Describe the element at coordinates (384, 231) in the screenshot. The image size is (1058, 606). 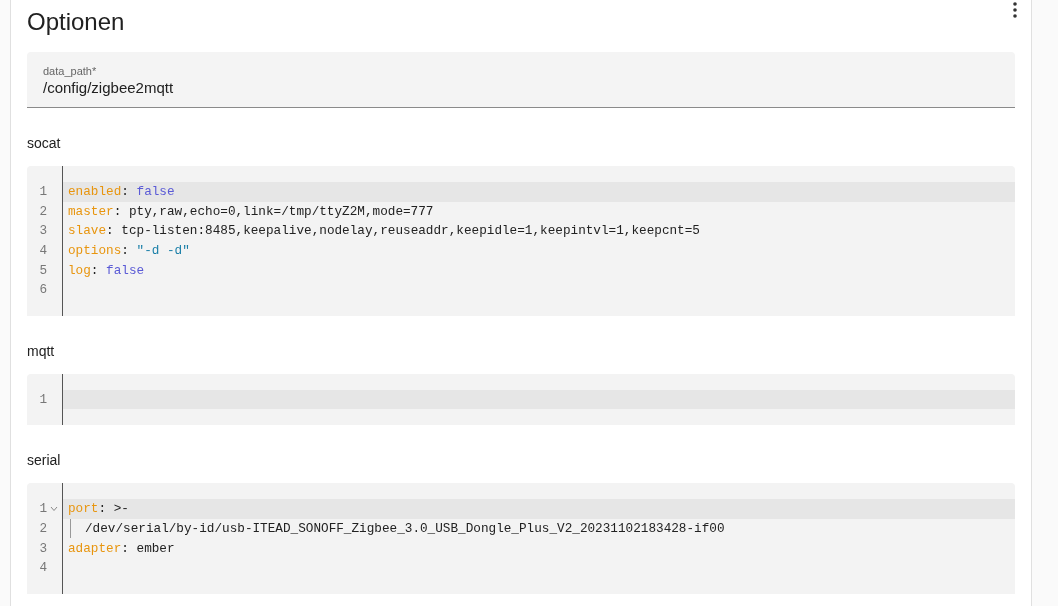
I see `code-line: slave: tcp-listen:8485,keepalive,nodelay,reuseaddr,keepidle=1,keepintvl=1,keepcnt=5` at that location.